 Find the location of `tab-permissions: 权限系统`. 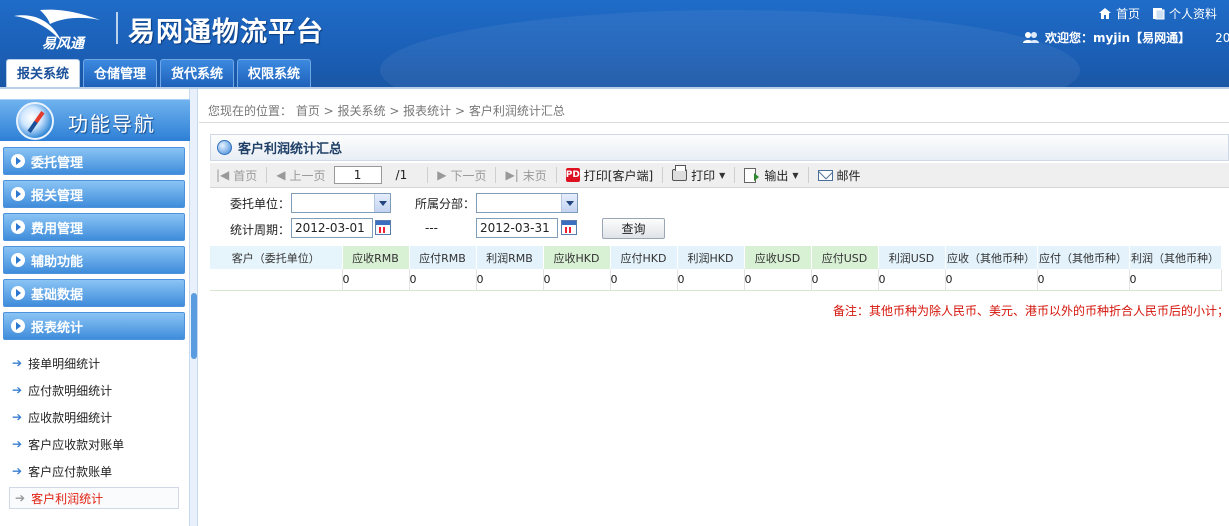

tab-permissions: 权限系统 is located at coordinates (274, 73).